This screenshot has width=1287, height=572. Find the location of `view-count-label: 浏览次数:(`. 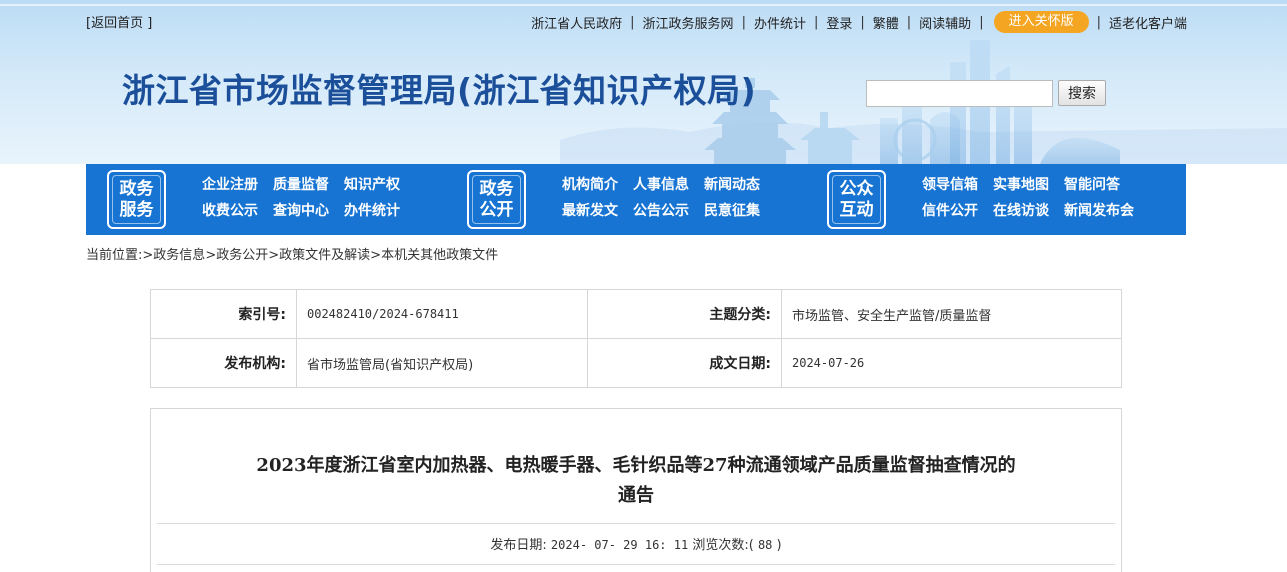

view-count-label: 浏览次数:( is located at coordinates (723, 545).